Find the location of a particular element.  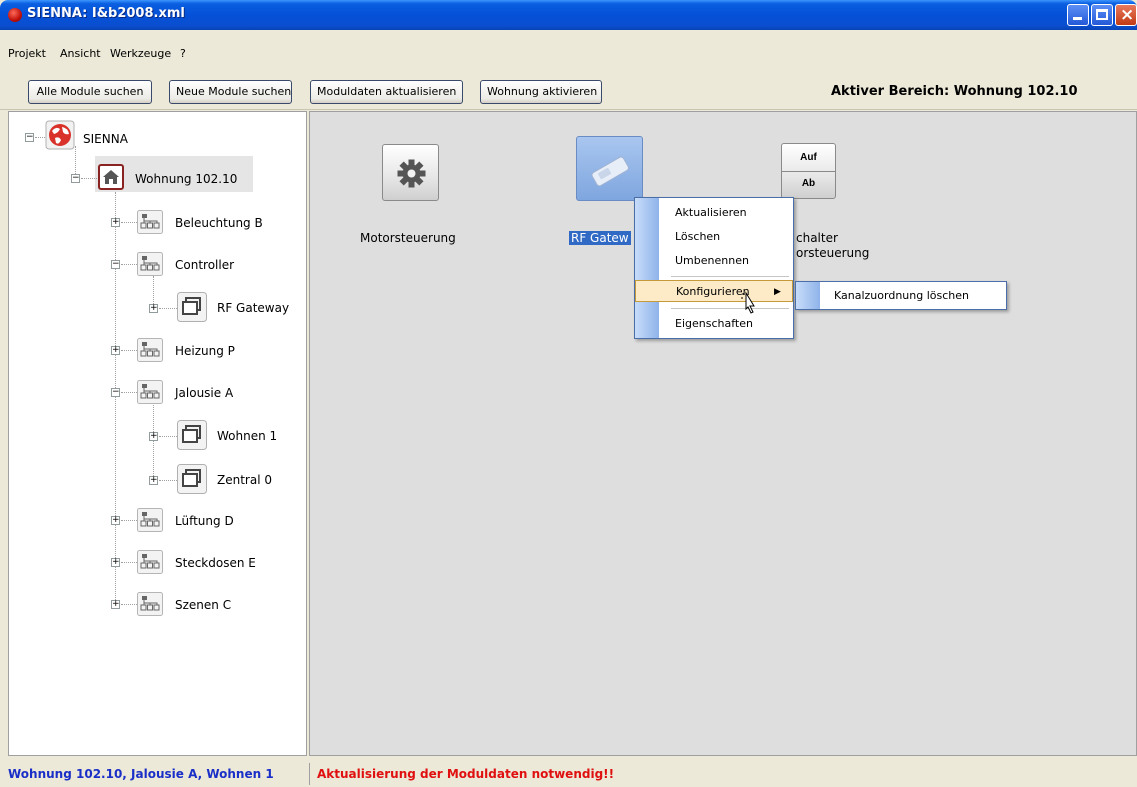

tree-node-label: Steckdosen E is located at coordinates (215, 563).